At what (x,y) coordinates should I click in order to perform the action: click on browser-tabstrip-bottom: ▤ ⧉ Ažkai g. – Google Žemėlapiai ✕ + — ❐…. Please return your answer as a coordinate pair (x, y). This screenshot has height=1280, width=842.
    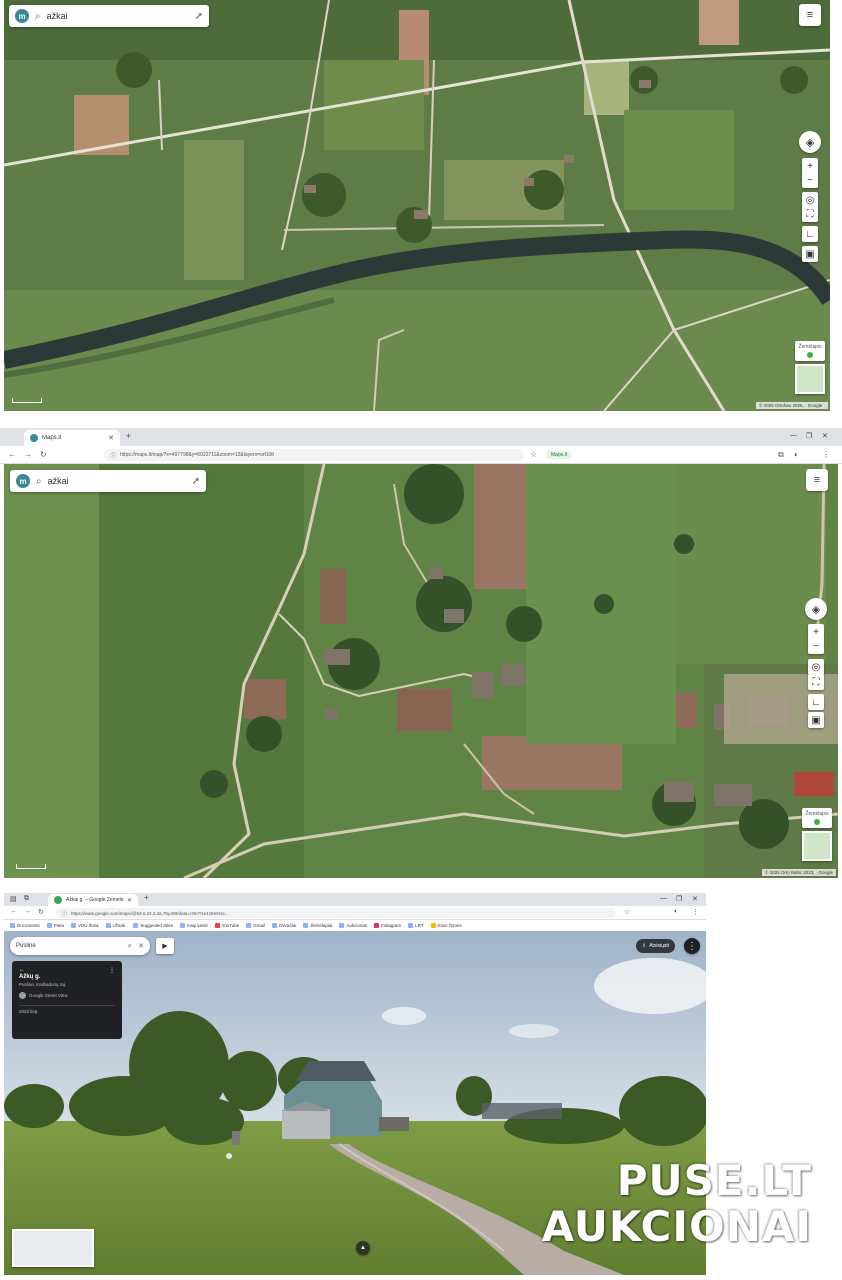
    Looking at the image, I should click on (355, 899).